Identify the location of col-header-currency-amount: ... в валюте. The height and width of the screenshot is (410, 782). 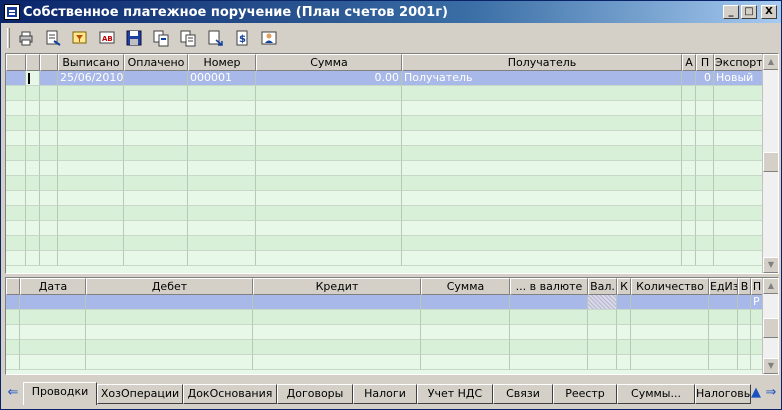
(549, 286).